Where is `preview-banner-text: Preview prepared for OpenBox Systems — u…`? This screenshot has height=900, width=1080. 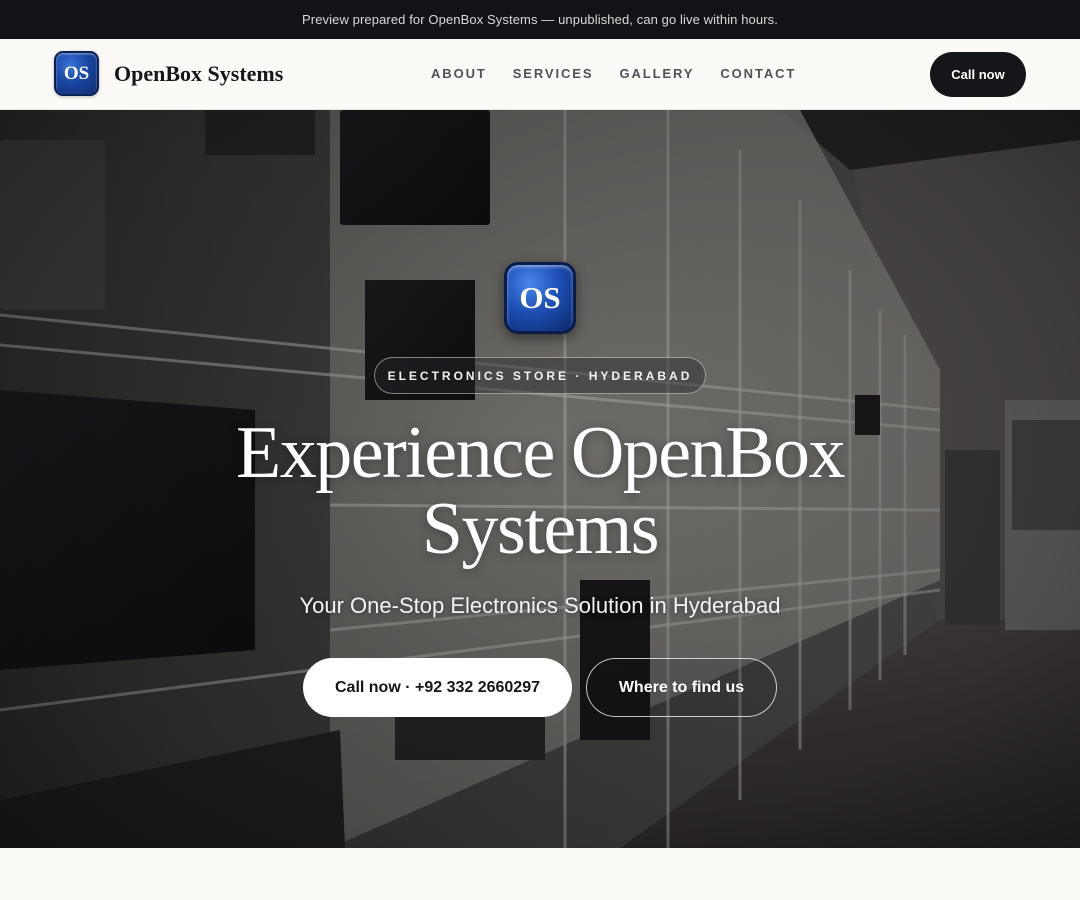 preview-banner-text: Preview prepared for OpenBox Systems — u… is located at coordinates (540, 19).